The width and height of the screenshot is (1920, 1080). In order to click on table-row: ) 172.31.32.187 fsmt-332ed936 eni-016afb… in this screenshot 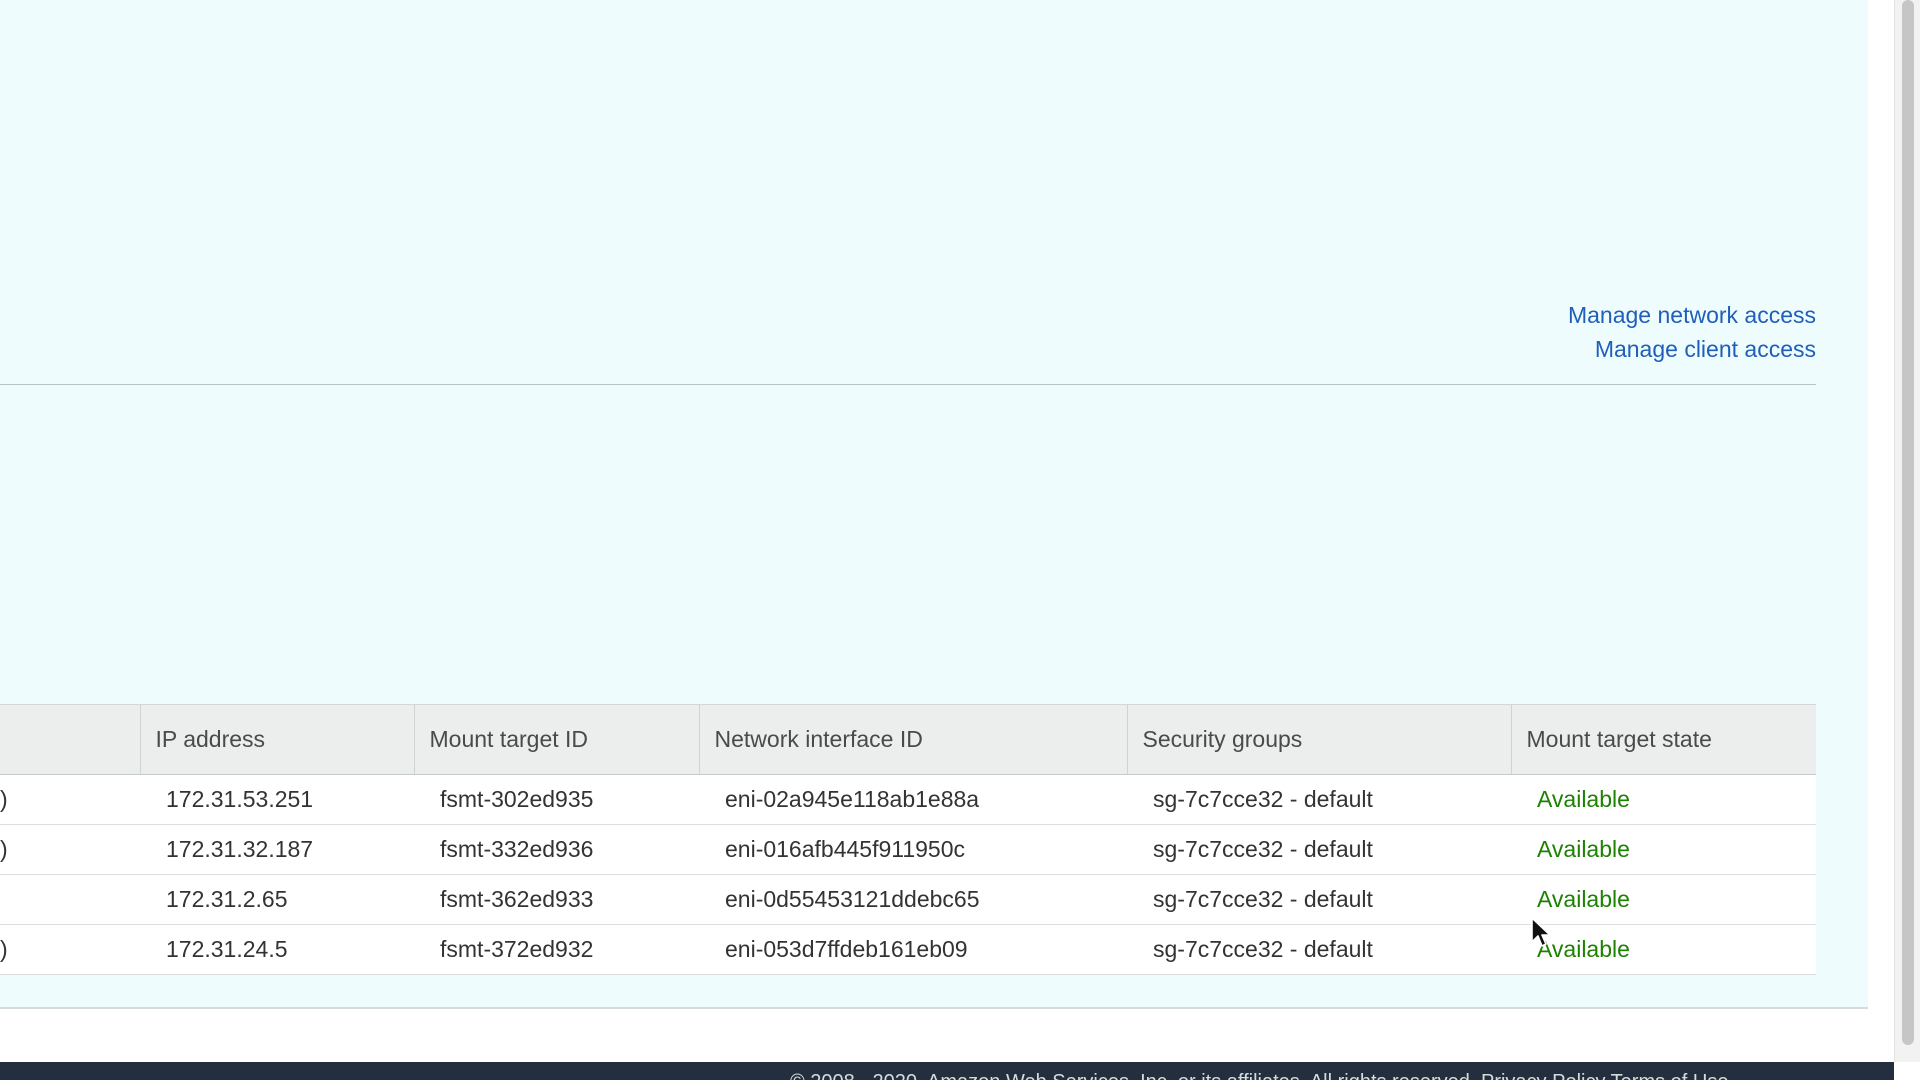, I will do `click(908, 849)`.